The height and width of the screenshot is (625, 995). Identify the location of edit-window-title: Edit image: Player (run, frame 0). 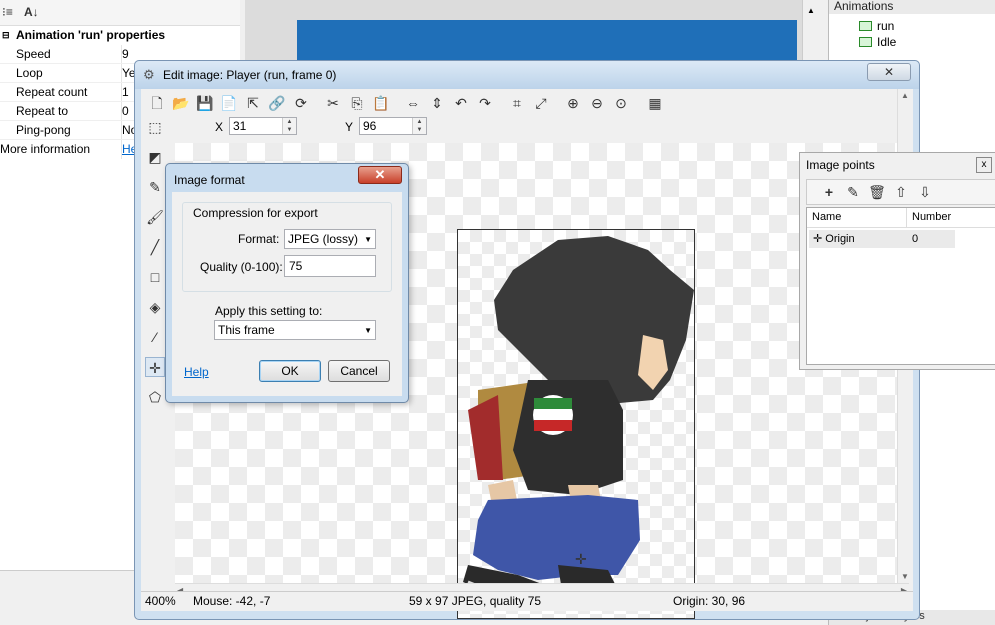
(250, 75).